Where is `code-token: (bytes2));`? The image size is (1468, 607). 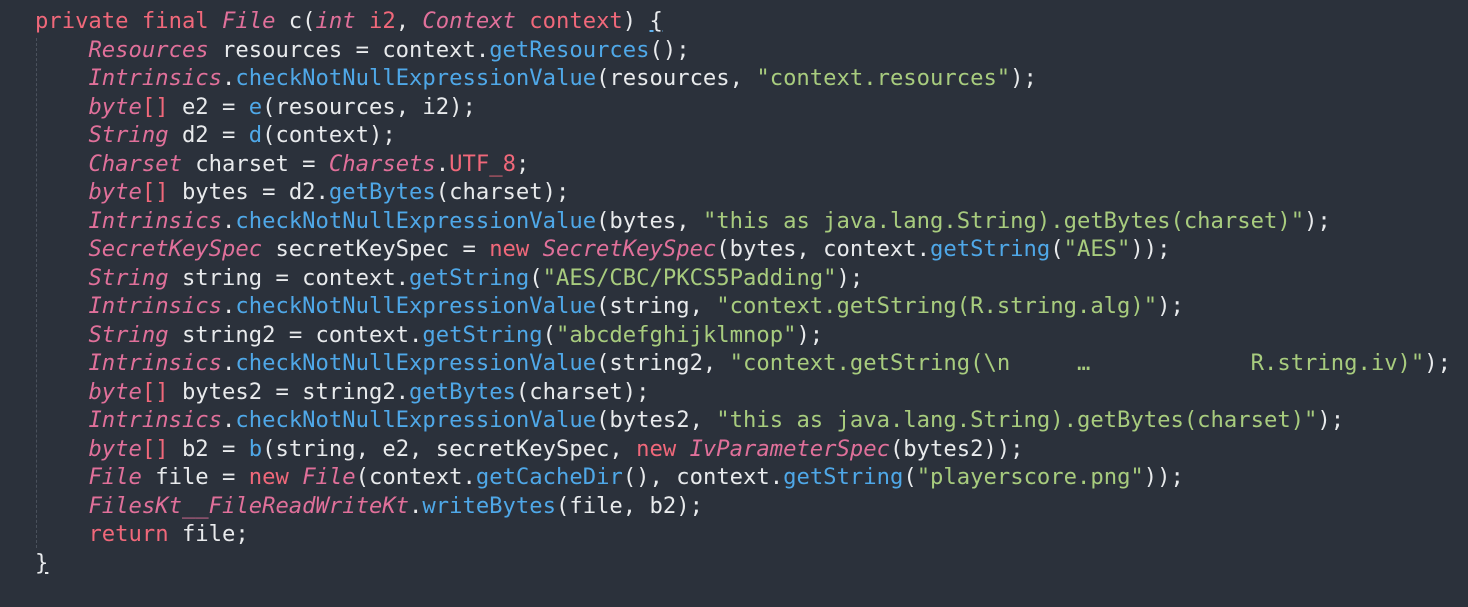
code-token: (bytes2)); is located at coordinates (956, 448).